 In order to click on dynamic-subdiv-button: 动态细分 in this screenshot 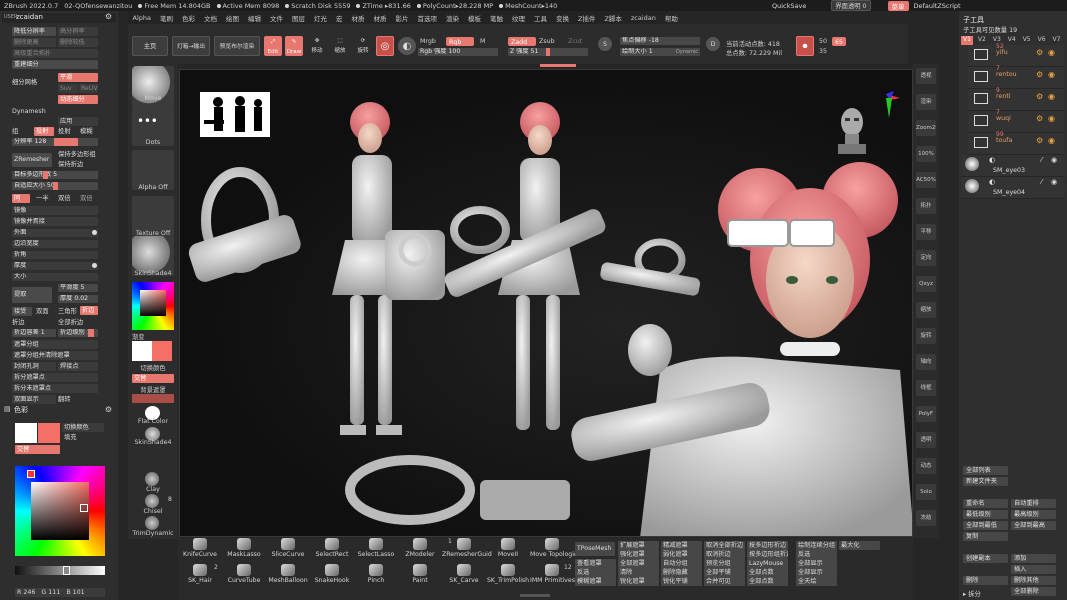, I will do `click(78, 99)`.